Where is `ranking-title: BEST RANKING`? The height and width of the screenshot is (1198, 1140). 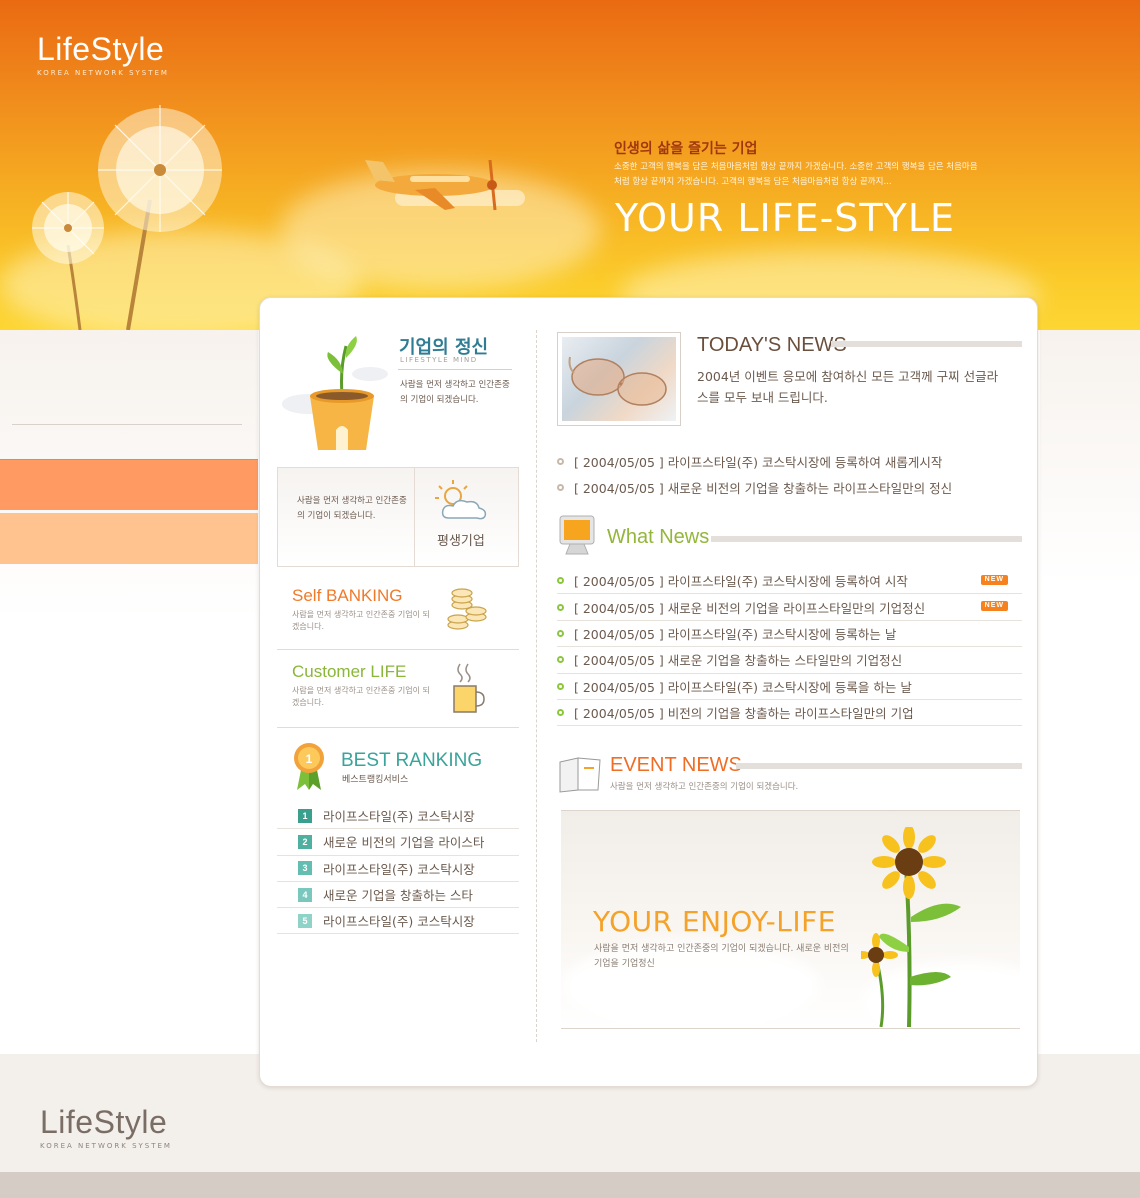 ranking-title: BEST RANKING is located at coordinates (412, 760).